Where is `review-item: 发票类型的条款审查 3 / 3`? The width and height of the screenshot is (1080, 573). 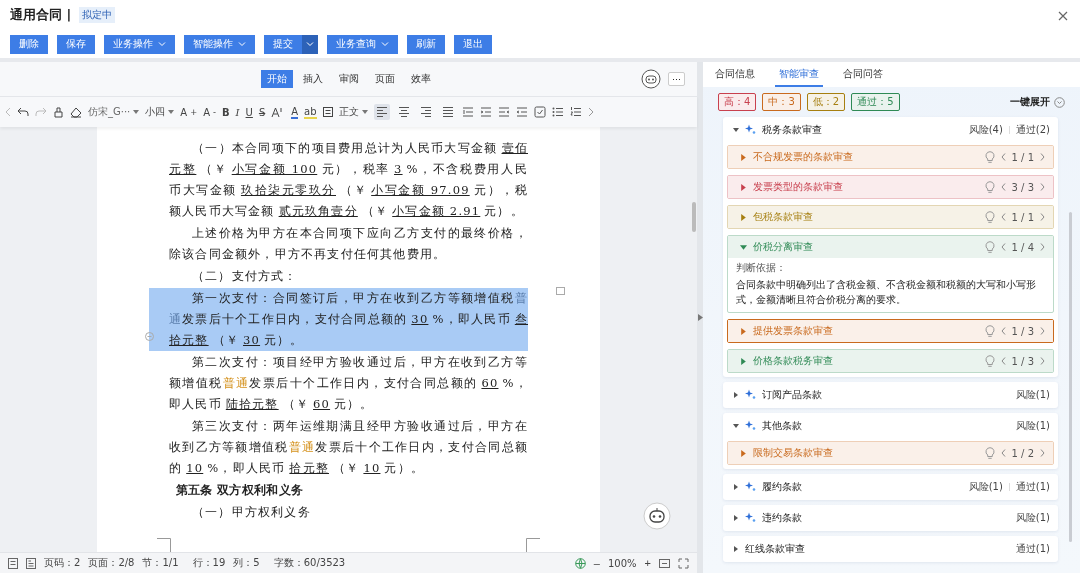 review-item: 发票类型的条款审查 3 / 3 is located at coordinates (890, 187).